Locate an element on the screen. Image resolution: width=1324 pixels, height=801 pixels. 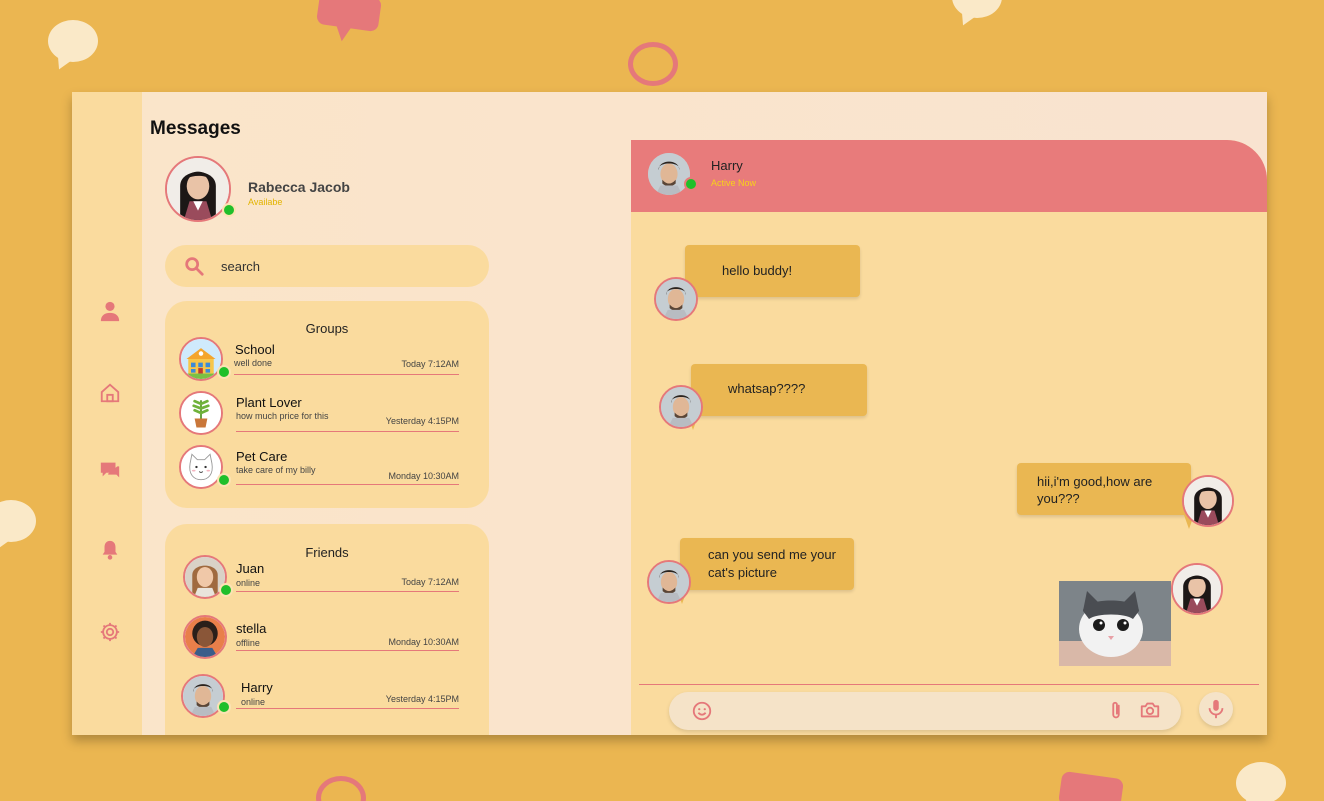
cat-icon is located at coordinates (201, 467).